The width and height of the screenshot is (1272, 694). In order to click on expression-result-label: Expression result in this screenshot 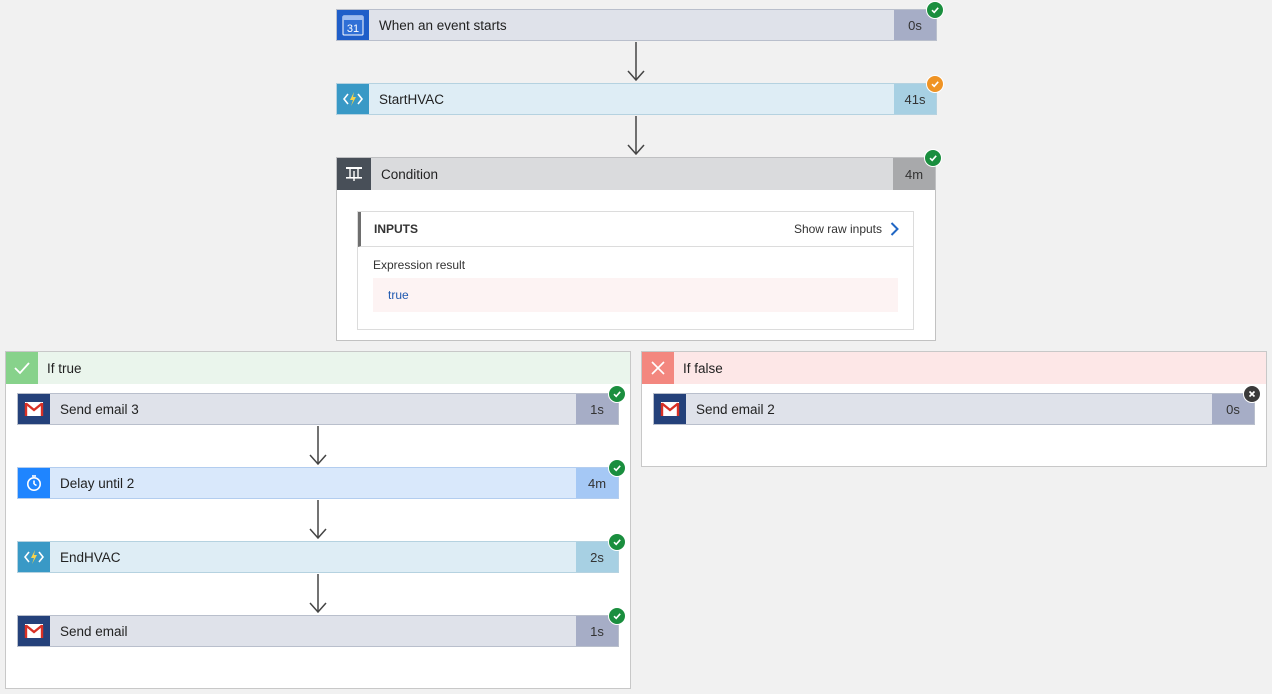, I will do `click(419, 265)`.